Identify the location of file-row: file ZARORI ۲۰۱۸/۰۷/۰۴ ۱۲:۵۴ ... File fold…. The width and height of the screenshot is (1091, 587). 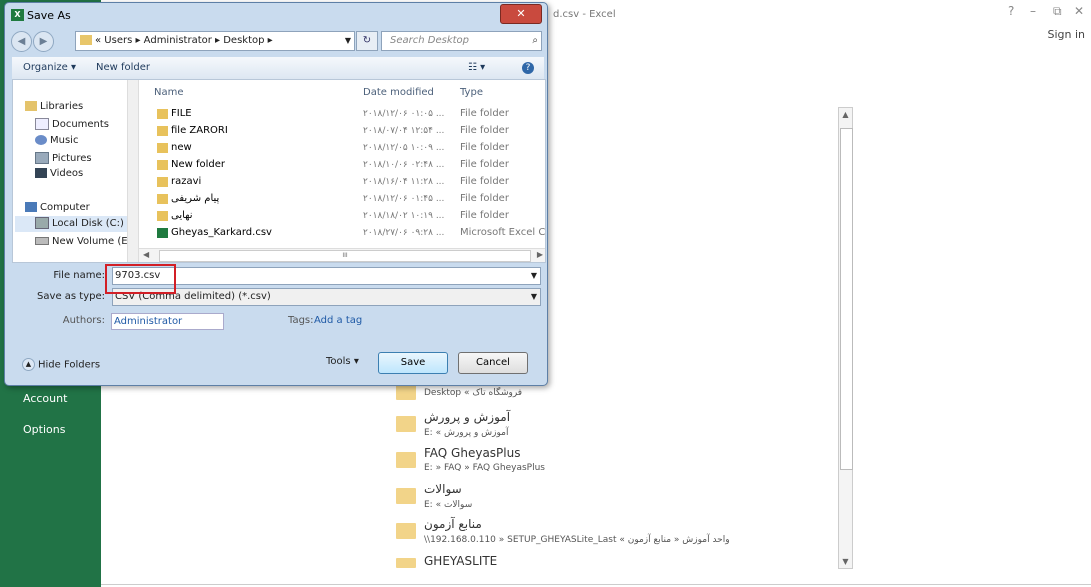
(342, 131).